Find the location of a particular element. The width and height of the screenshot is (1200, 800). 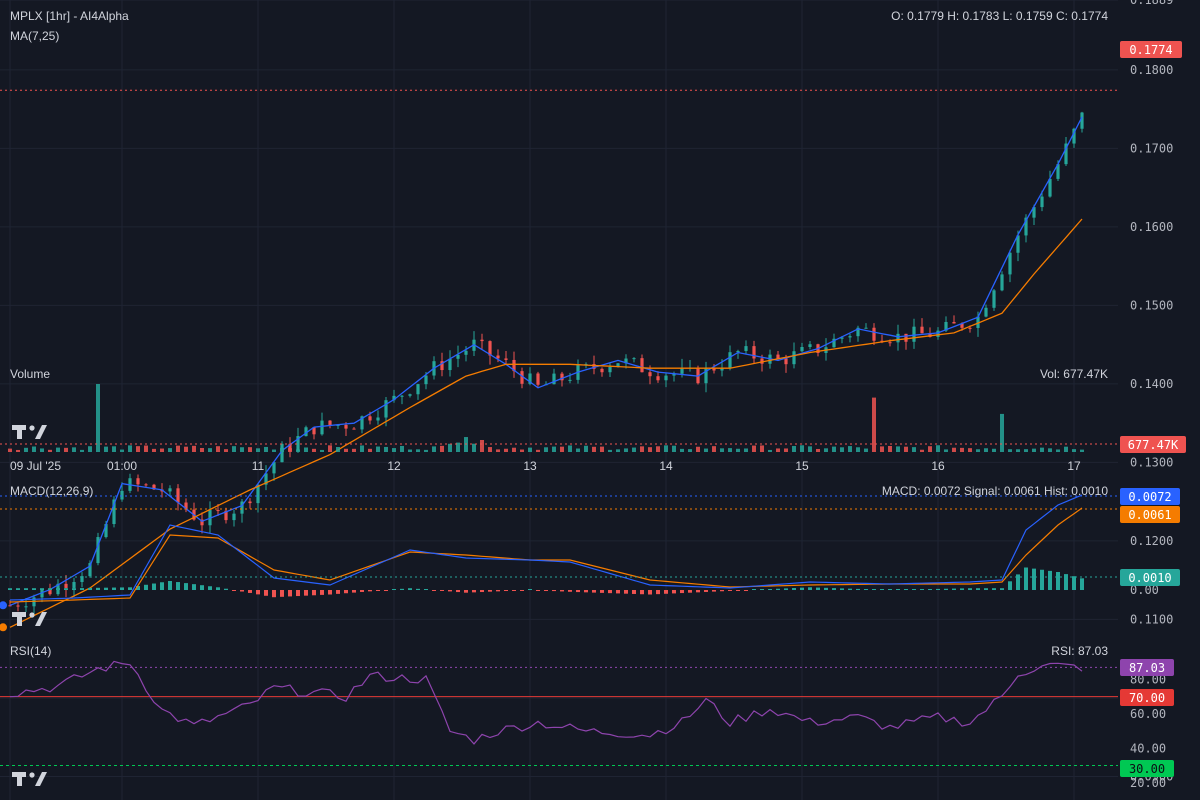

price-tick-label: 0.1700 is located at coordinates (1151, 148).